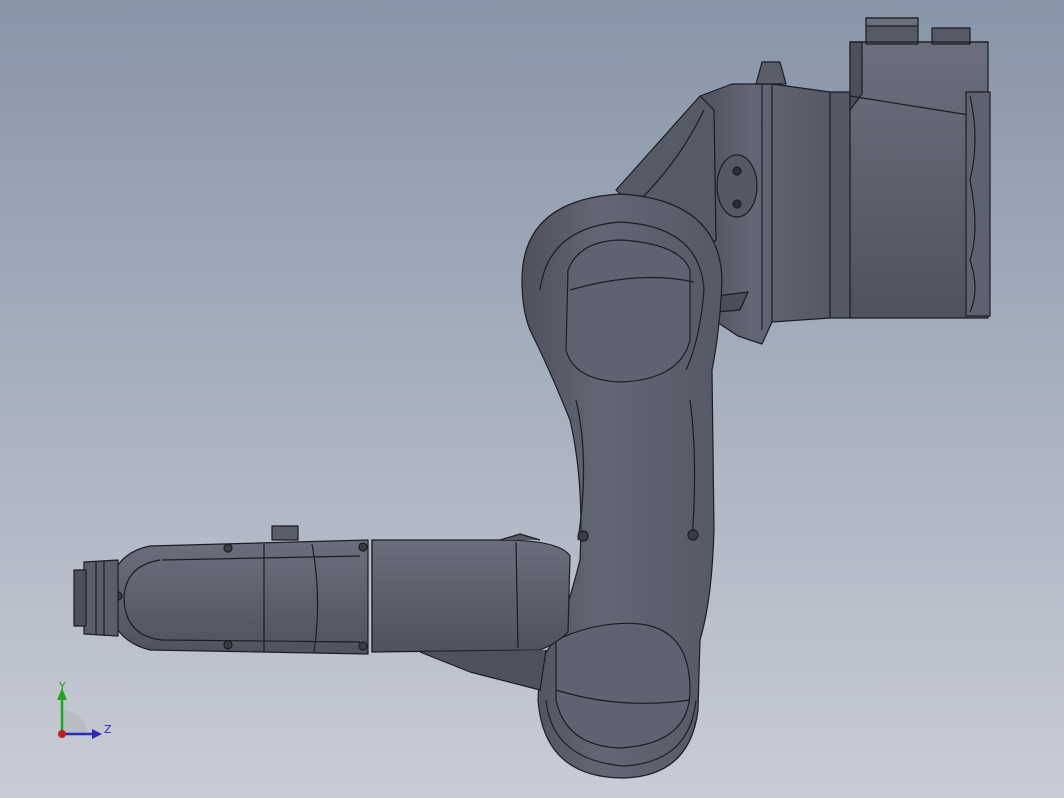  Describe the element at coordinates (622, 486) in the screenshot. I see `upper-arm` at that location.